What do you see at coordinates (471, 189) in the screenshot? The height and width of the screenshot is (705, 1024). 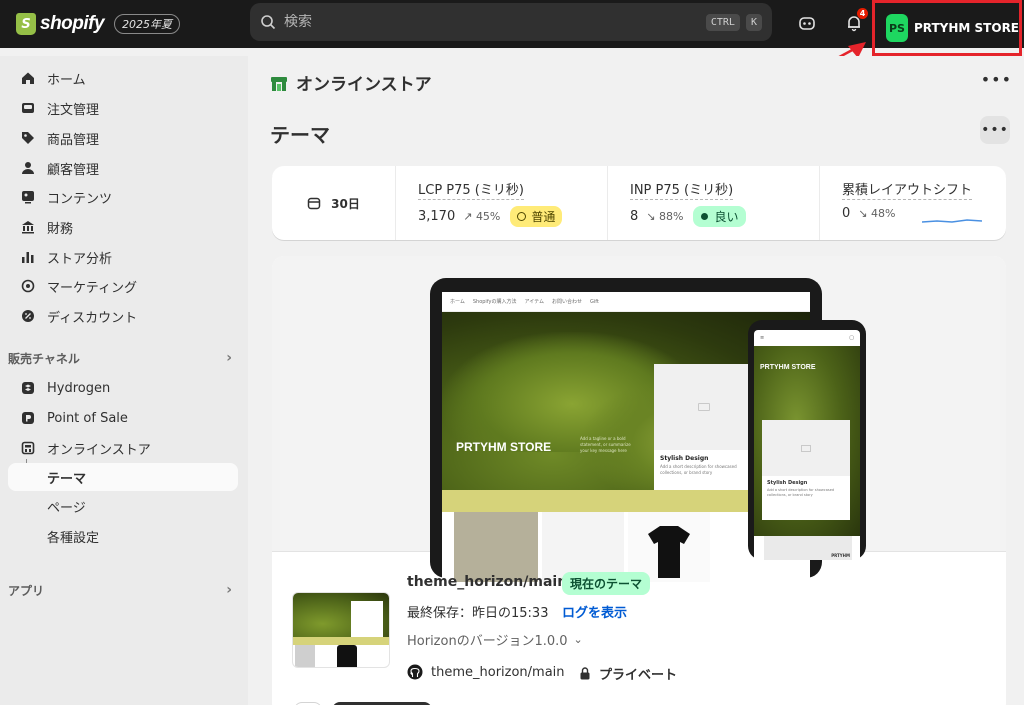 I see `metric-label: LCP P75 (ミリ秒)` at bounding box center [471, 189].